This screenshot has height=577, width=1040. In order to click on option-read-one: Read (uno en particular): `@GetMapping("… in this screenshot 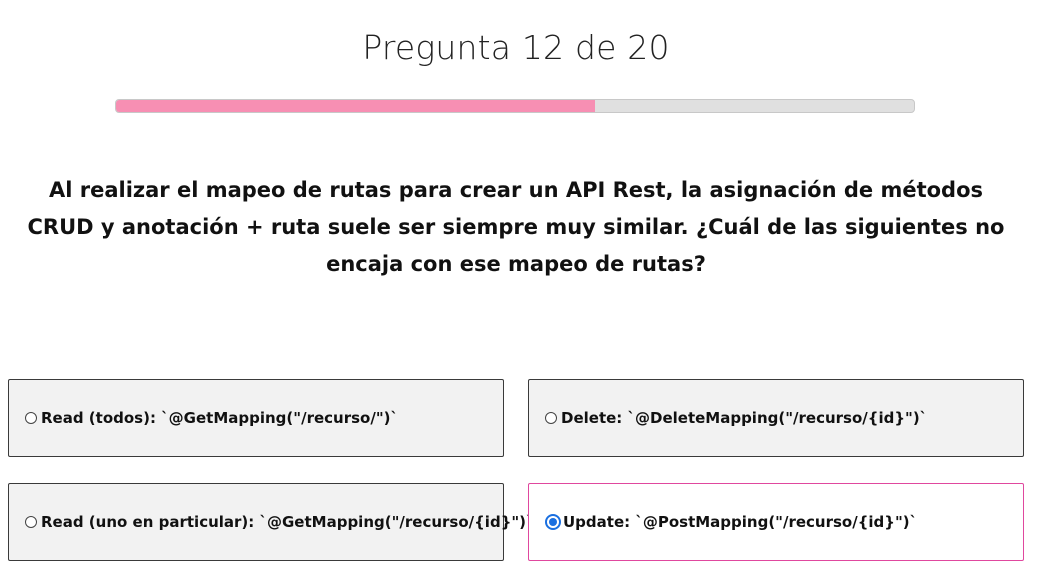, I will do `click(271, 522)`.